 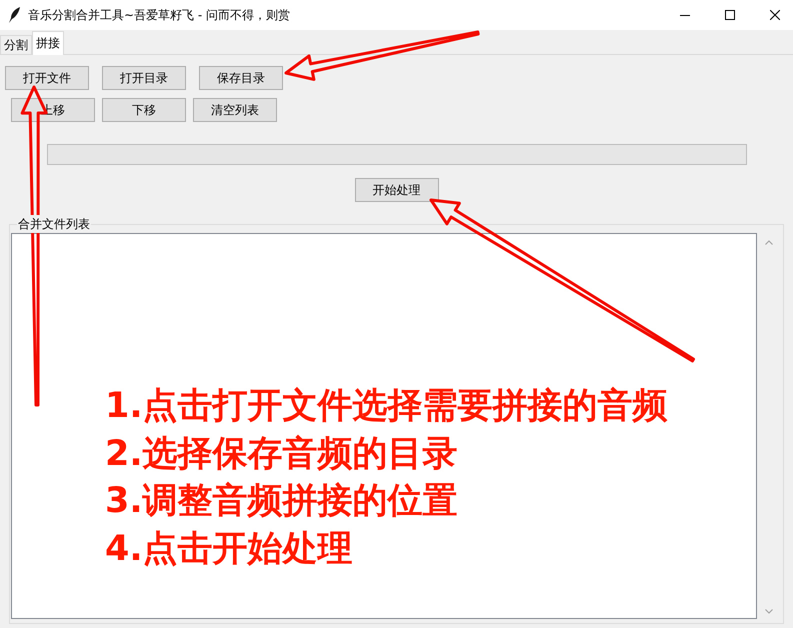 I want to click on scroll-down-icon, so click(x=769, y=611).